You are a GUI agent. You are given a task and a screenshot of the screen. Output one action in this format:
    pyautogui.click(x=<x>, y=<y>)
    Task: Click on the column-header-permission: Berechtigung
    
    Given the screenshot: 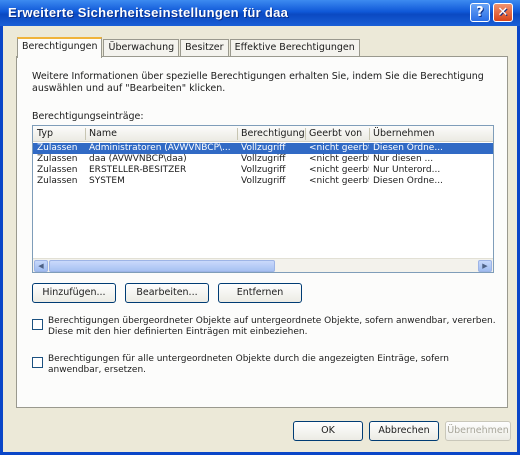 What is the action you would take?
    pyautogui.click(x=271, y=134)
    